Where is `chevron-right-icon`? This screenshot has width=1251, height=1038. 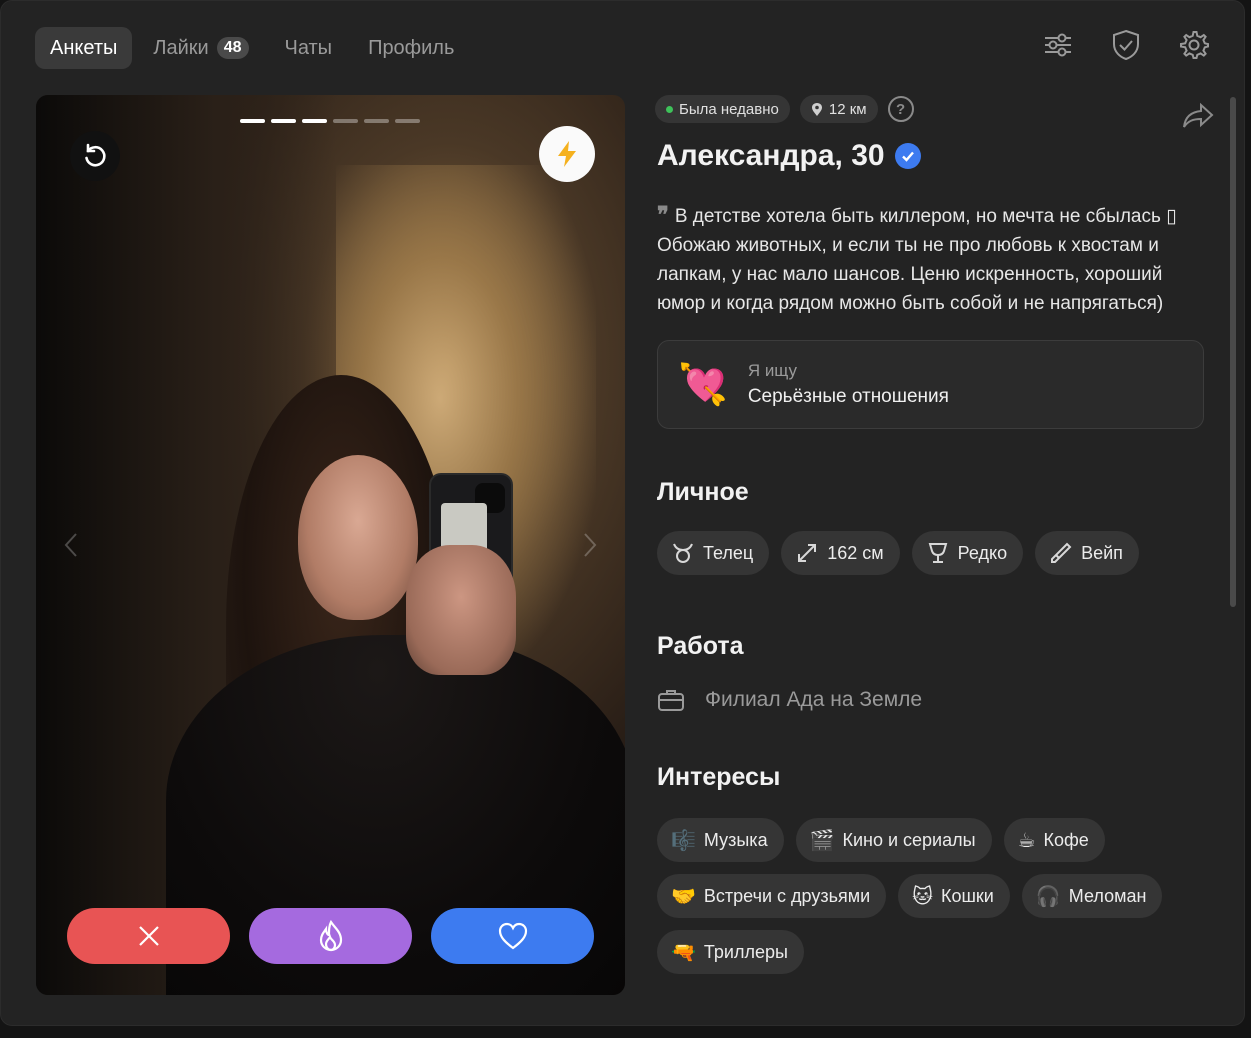
chevron-right-icon is located at coordinates (590, 545).